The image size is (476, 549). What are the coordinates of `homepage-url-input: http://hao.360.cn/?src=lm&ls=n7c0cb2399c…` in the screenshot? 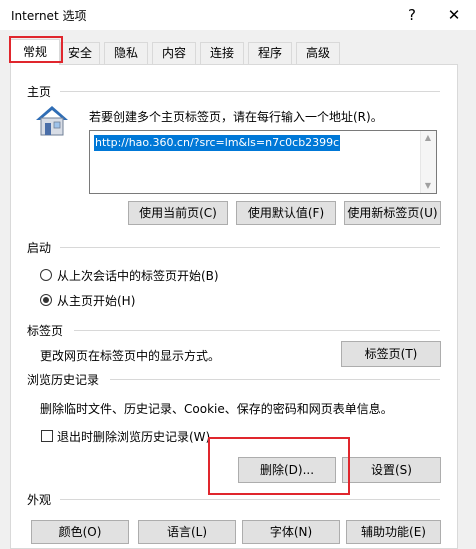 It's located at (263, 162).